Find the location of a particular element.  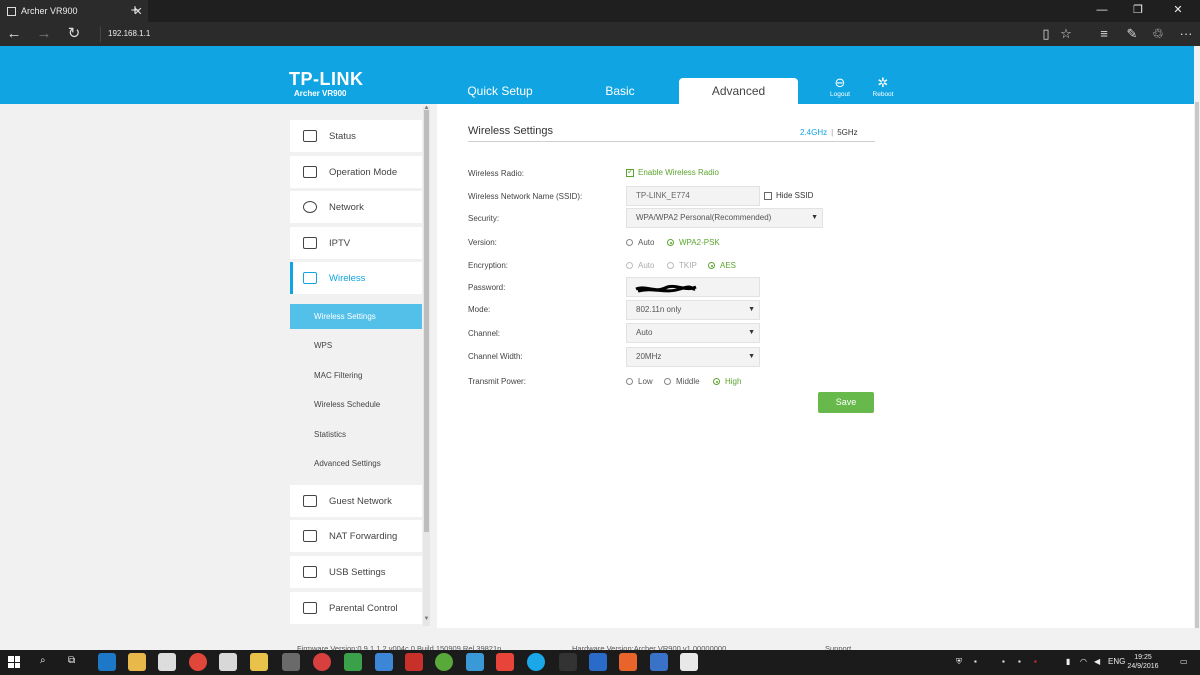

more-icon: ··· is located at coordinates (1186, 34).